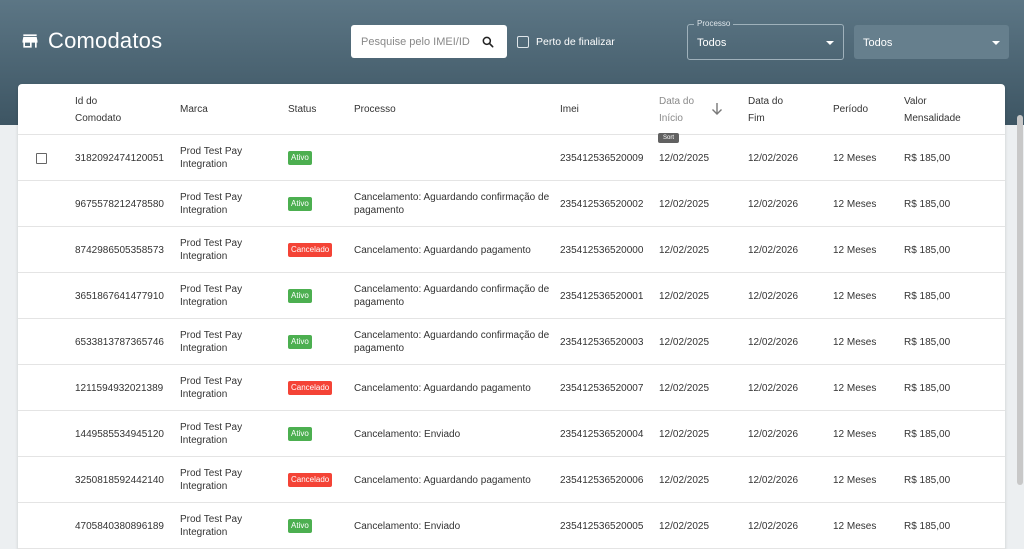  What do you see at coordinates (488, 42) in the screenshot?
I see `search-icon` at bounding box center [488, 42].